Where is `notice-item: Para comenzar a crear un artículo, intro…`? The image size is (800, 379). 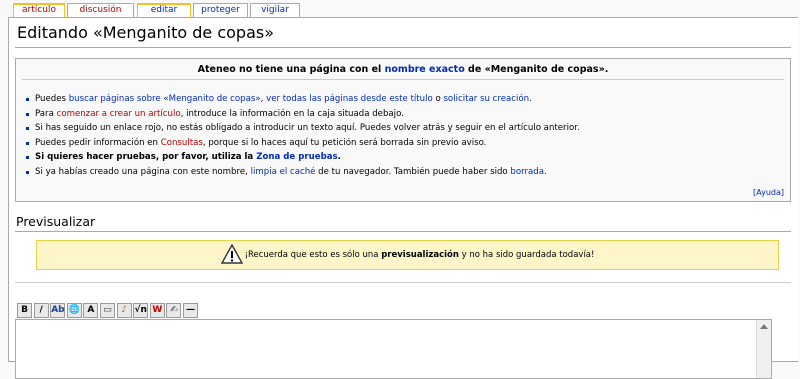 notice-item: Para comenzar a crear un artículo, intro… is located at coordinates (302, 114).